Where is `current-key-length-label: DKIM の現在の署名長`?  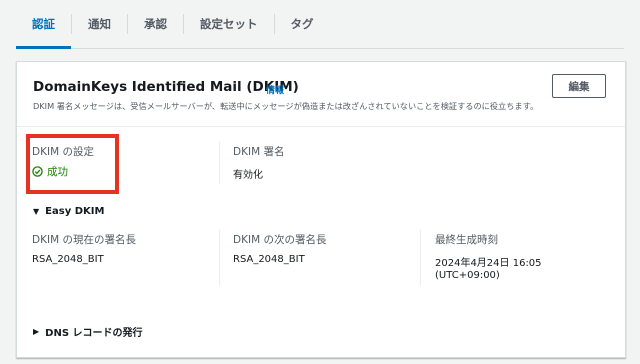
current-key-length-label: DKIM の現在の署名長 is located at coordinates (84, 240).